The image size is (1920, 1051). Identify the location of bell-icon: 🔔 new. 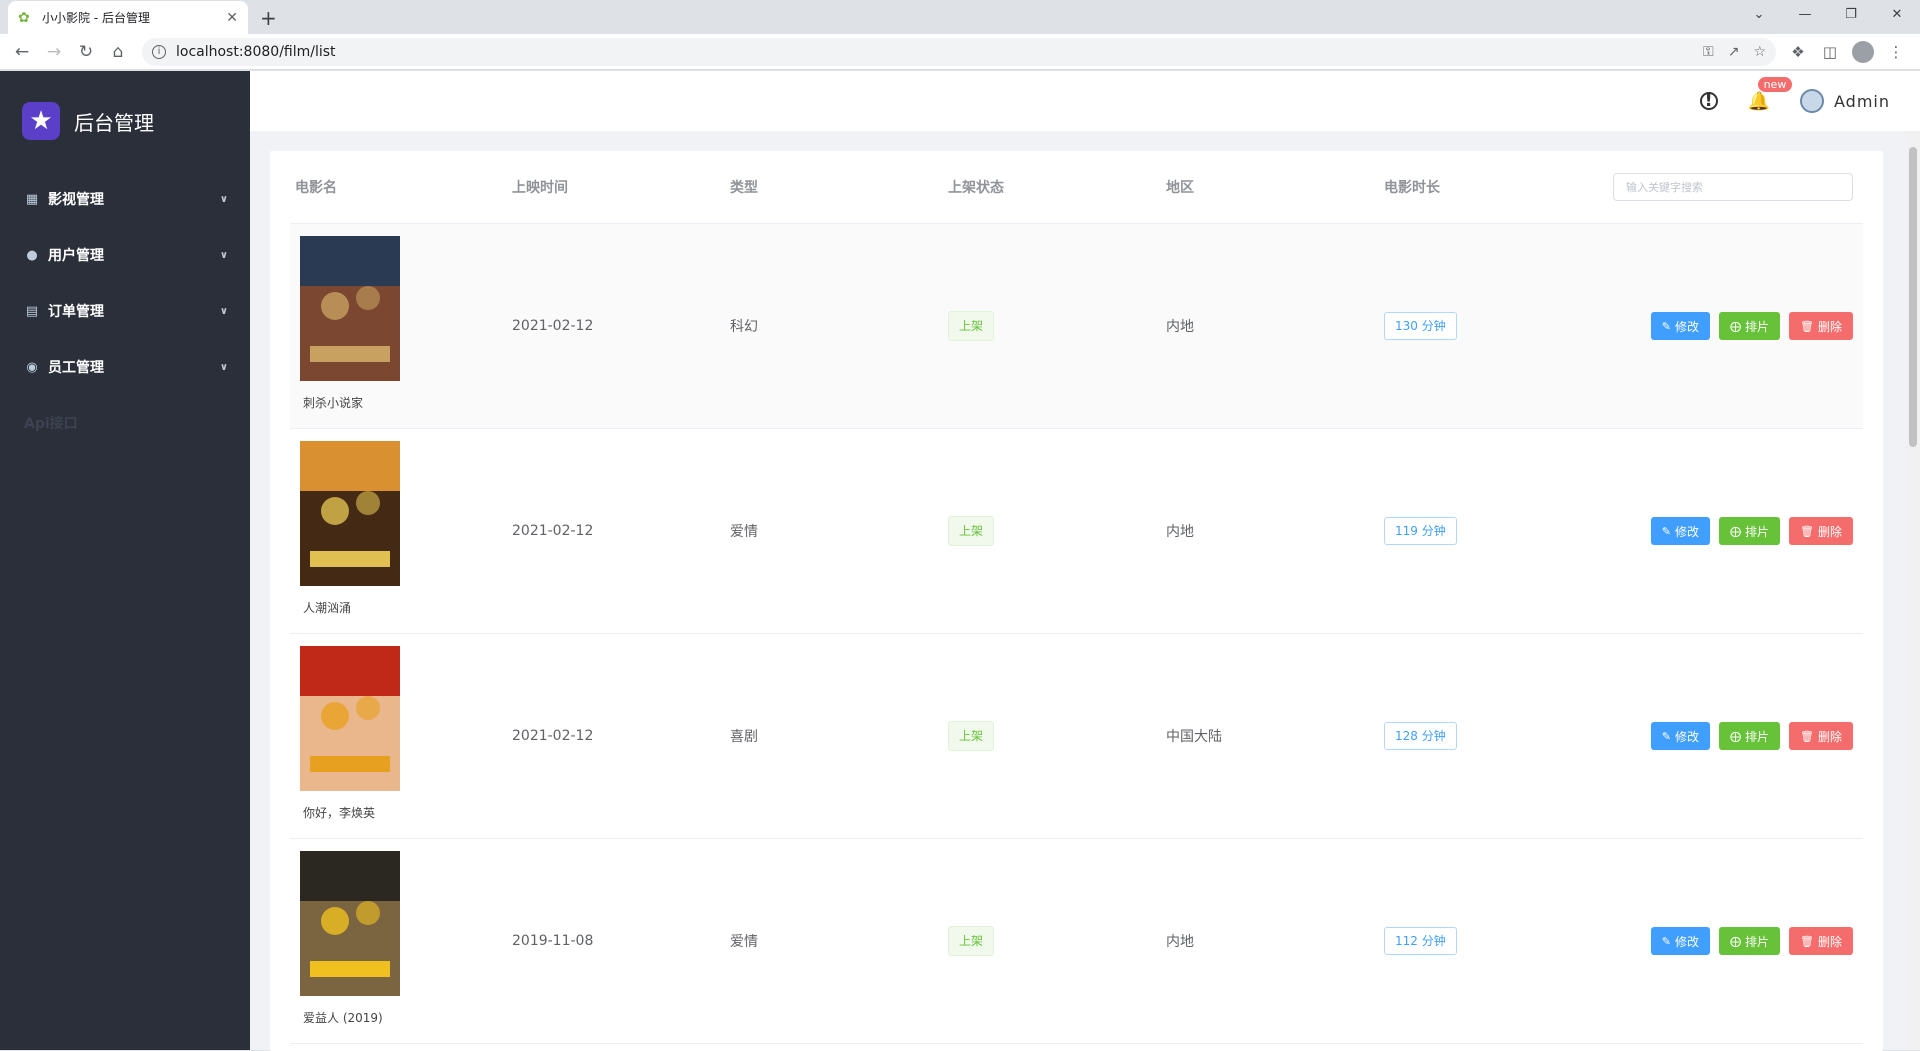
(1770, 94).